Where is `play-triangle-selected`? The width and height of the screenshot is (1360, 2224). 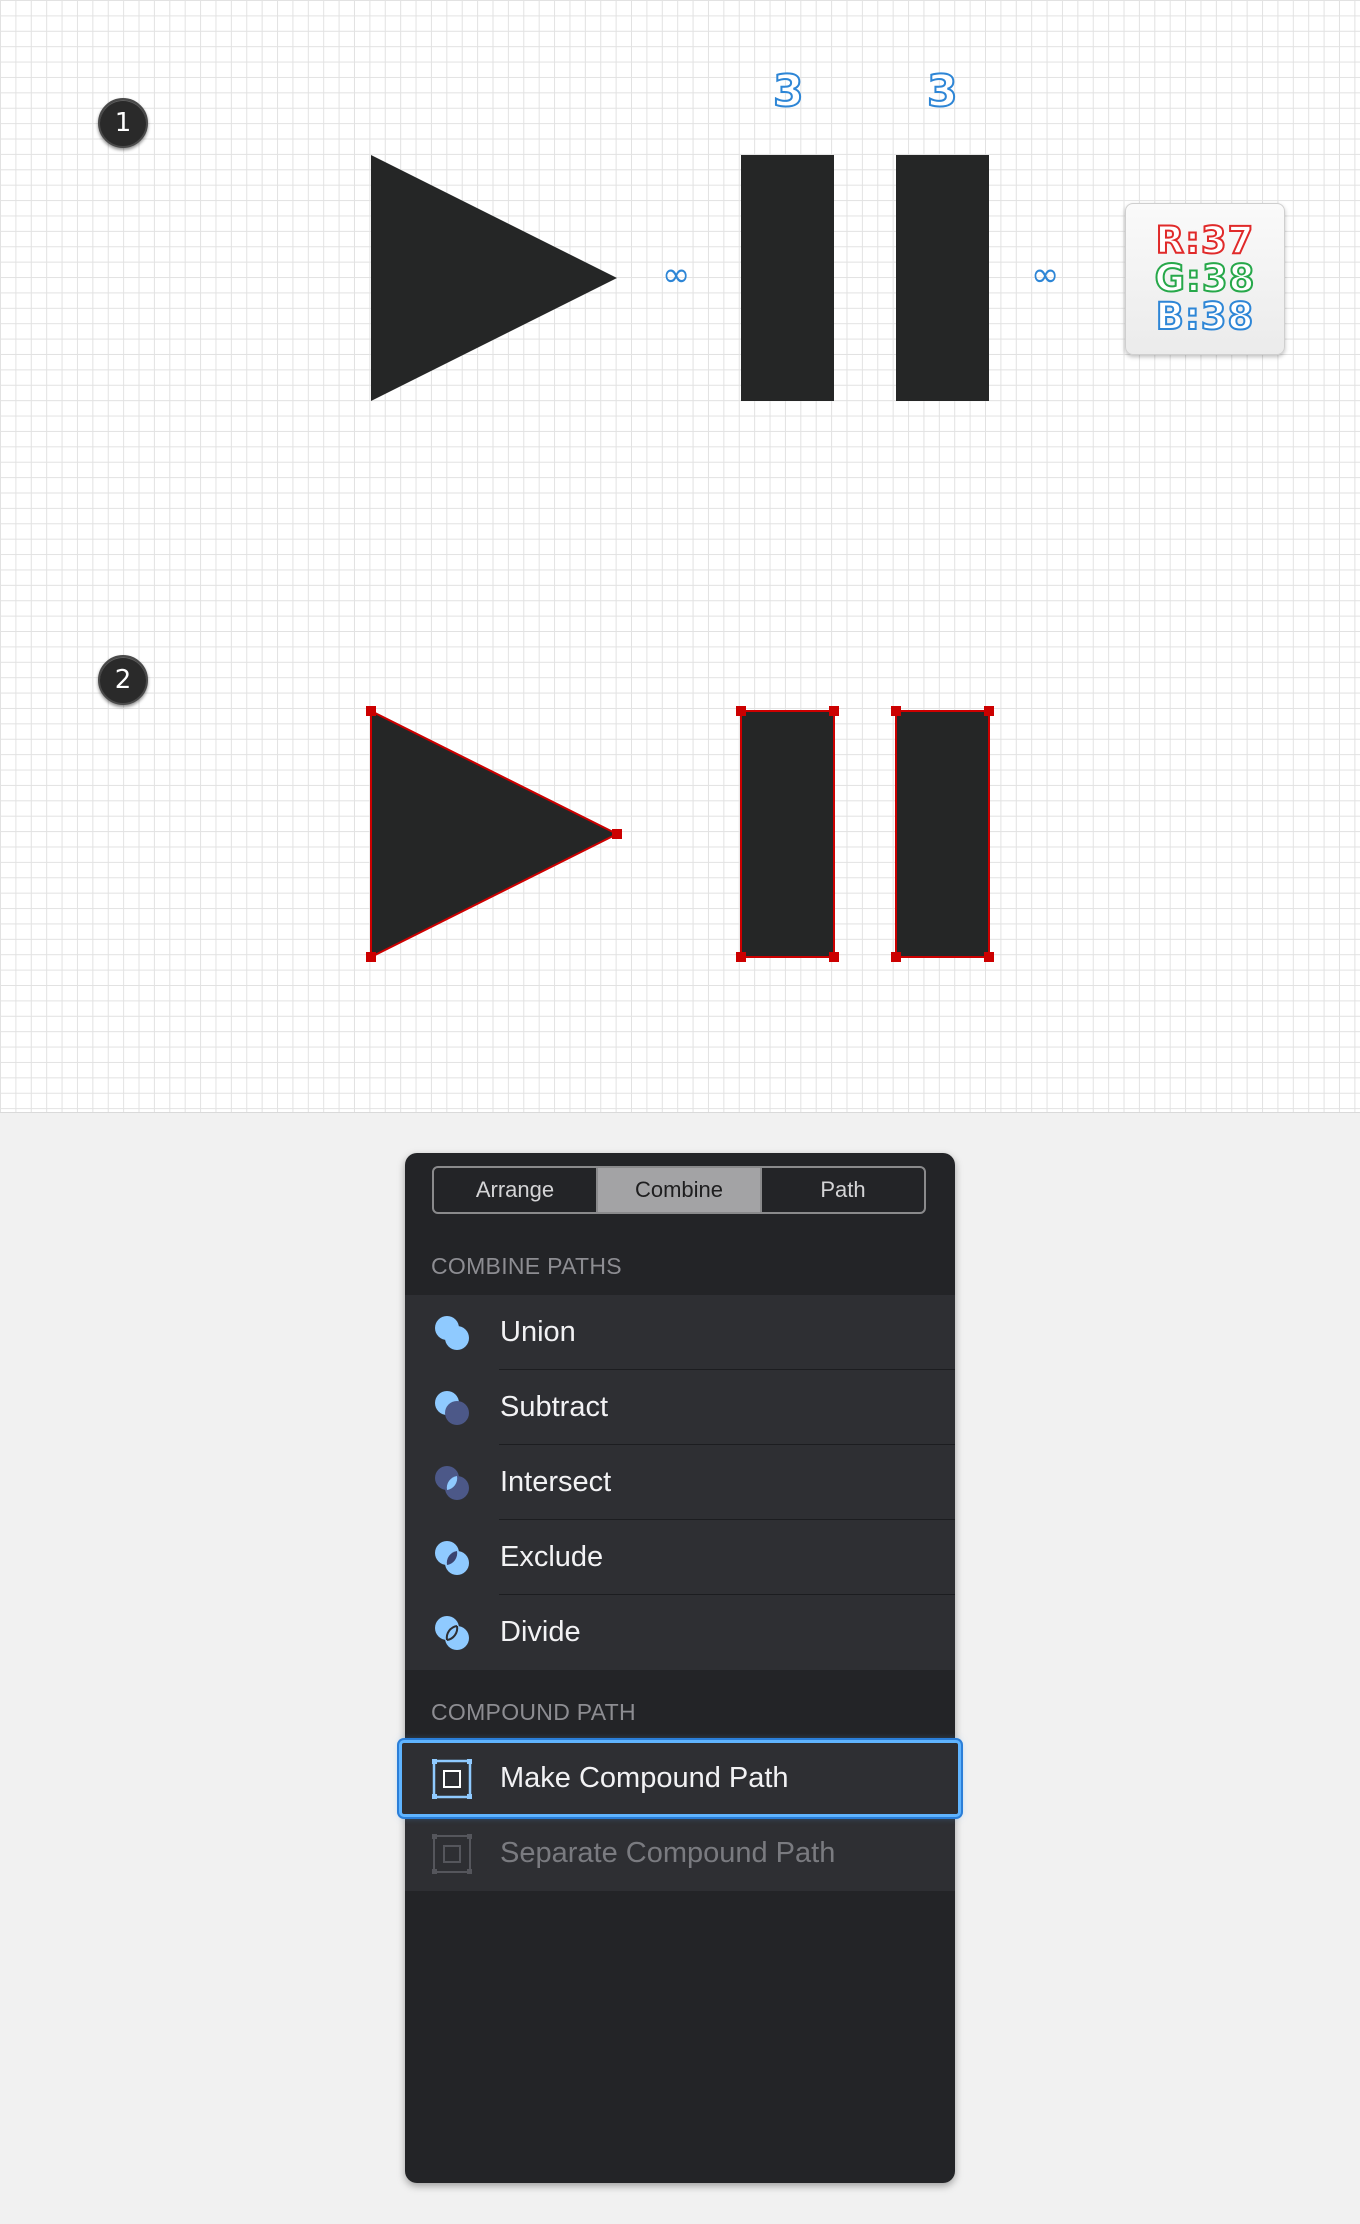
play-triangle-selected is located at coordinates (495, 834).